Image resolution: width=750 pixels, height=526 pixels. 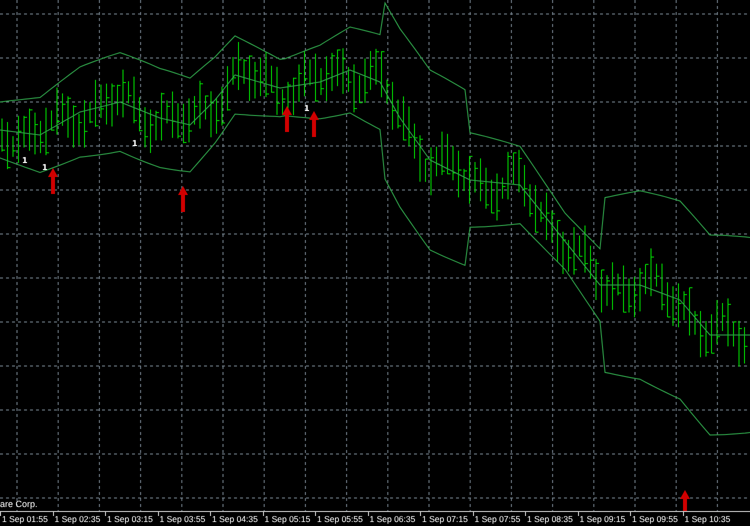 What do you see at coordinates (497, 519) in the screenshot?
I see `time-axis-label: 1 Sep 07:55` at bounding box center [497, 519].